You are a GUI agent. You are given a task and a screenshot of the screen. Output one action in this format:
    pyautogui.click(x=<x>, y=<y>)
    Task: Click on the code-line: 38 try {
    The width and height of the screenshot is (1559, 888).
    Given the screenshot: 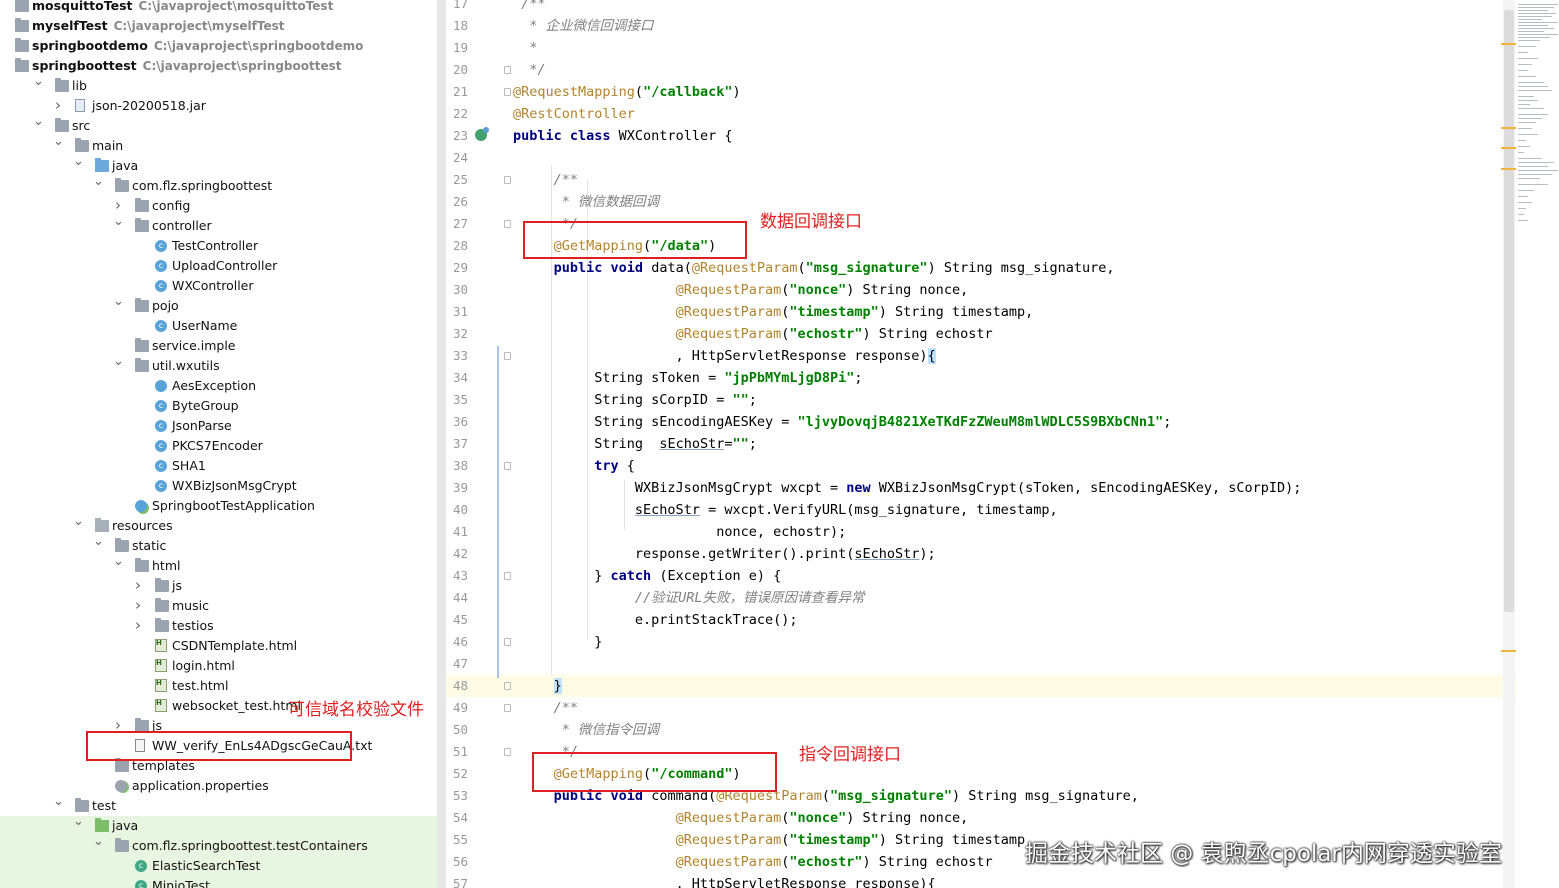 What is the action you would take?
    pyautogui.click(x=981, y=466)
    